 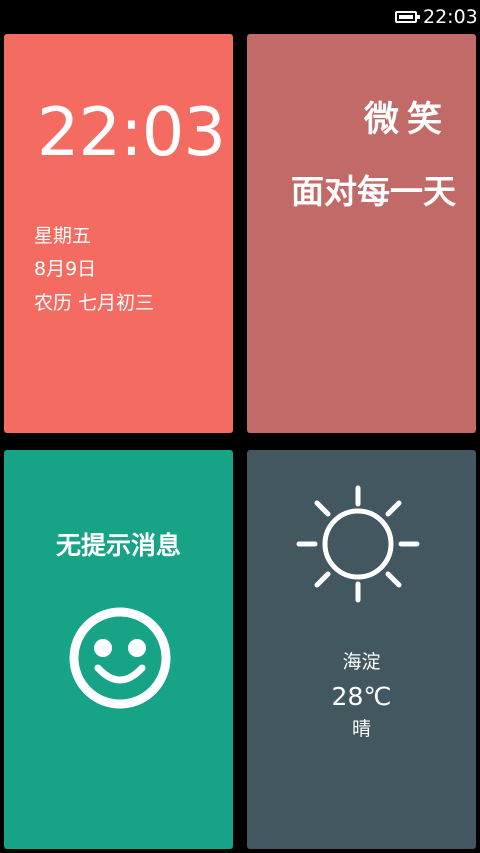 I want to click on sun-icon, so click(x=358, y=544).